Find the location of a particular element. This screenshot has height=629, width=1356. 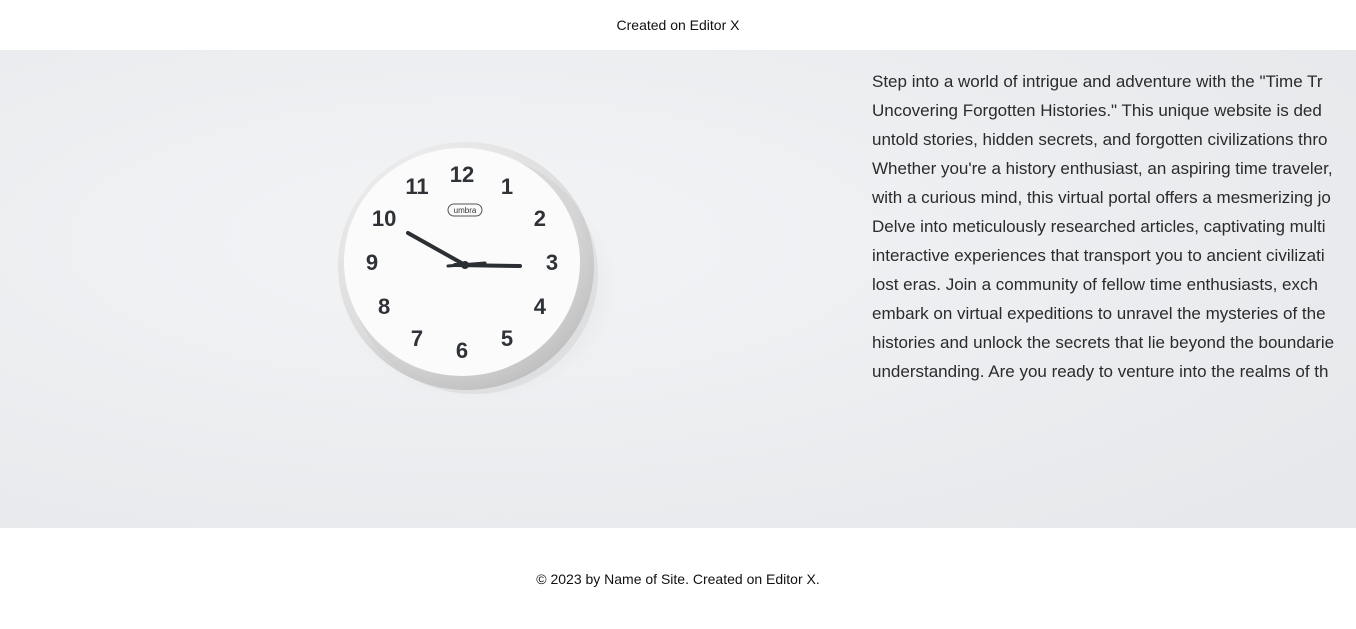

clock-number: 8 is located at coordinates (384, 306).